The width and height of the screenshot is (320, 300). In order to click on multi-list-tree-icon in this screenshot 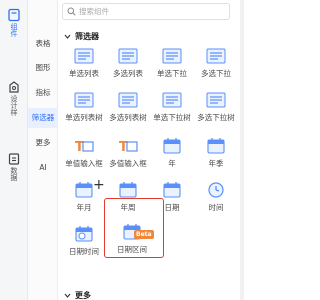, I will do `click(128, 100)`.